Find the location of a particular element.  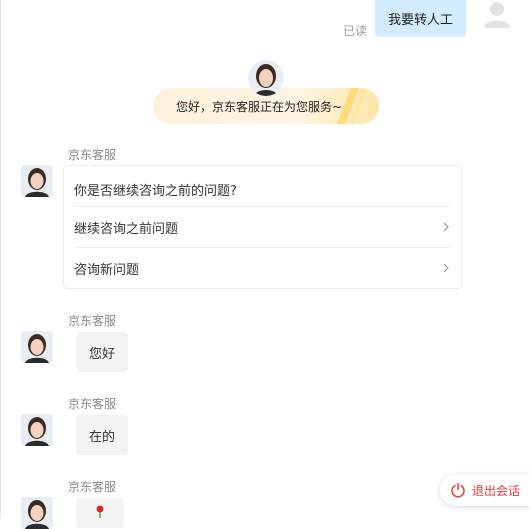

exit-session-button: 退出会话 is located at coordinates (485, 490).